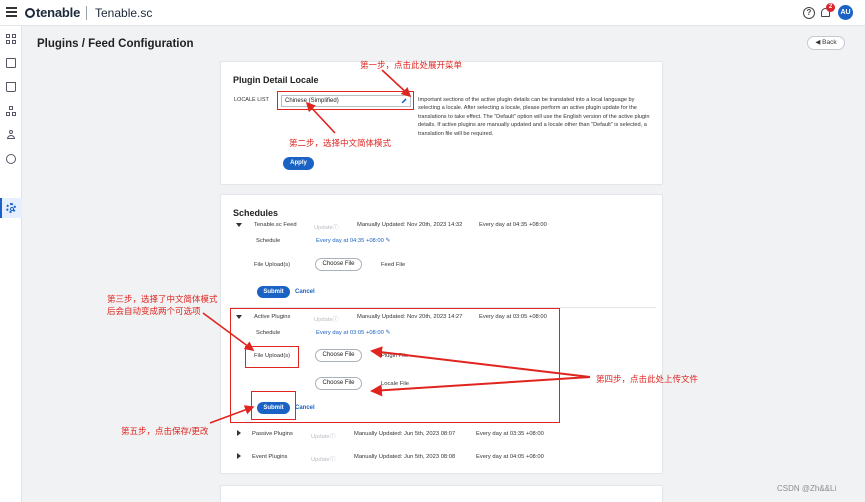 This screenshot has height=502, width=865. What do you see at coordinates (30, 13) in the screenshot?
I see `brand-logo-mark` at bounding box center [30, 13].